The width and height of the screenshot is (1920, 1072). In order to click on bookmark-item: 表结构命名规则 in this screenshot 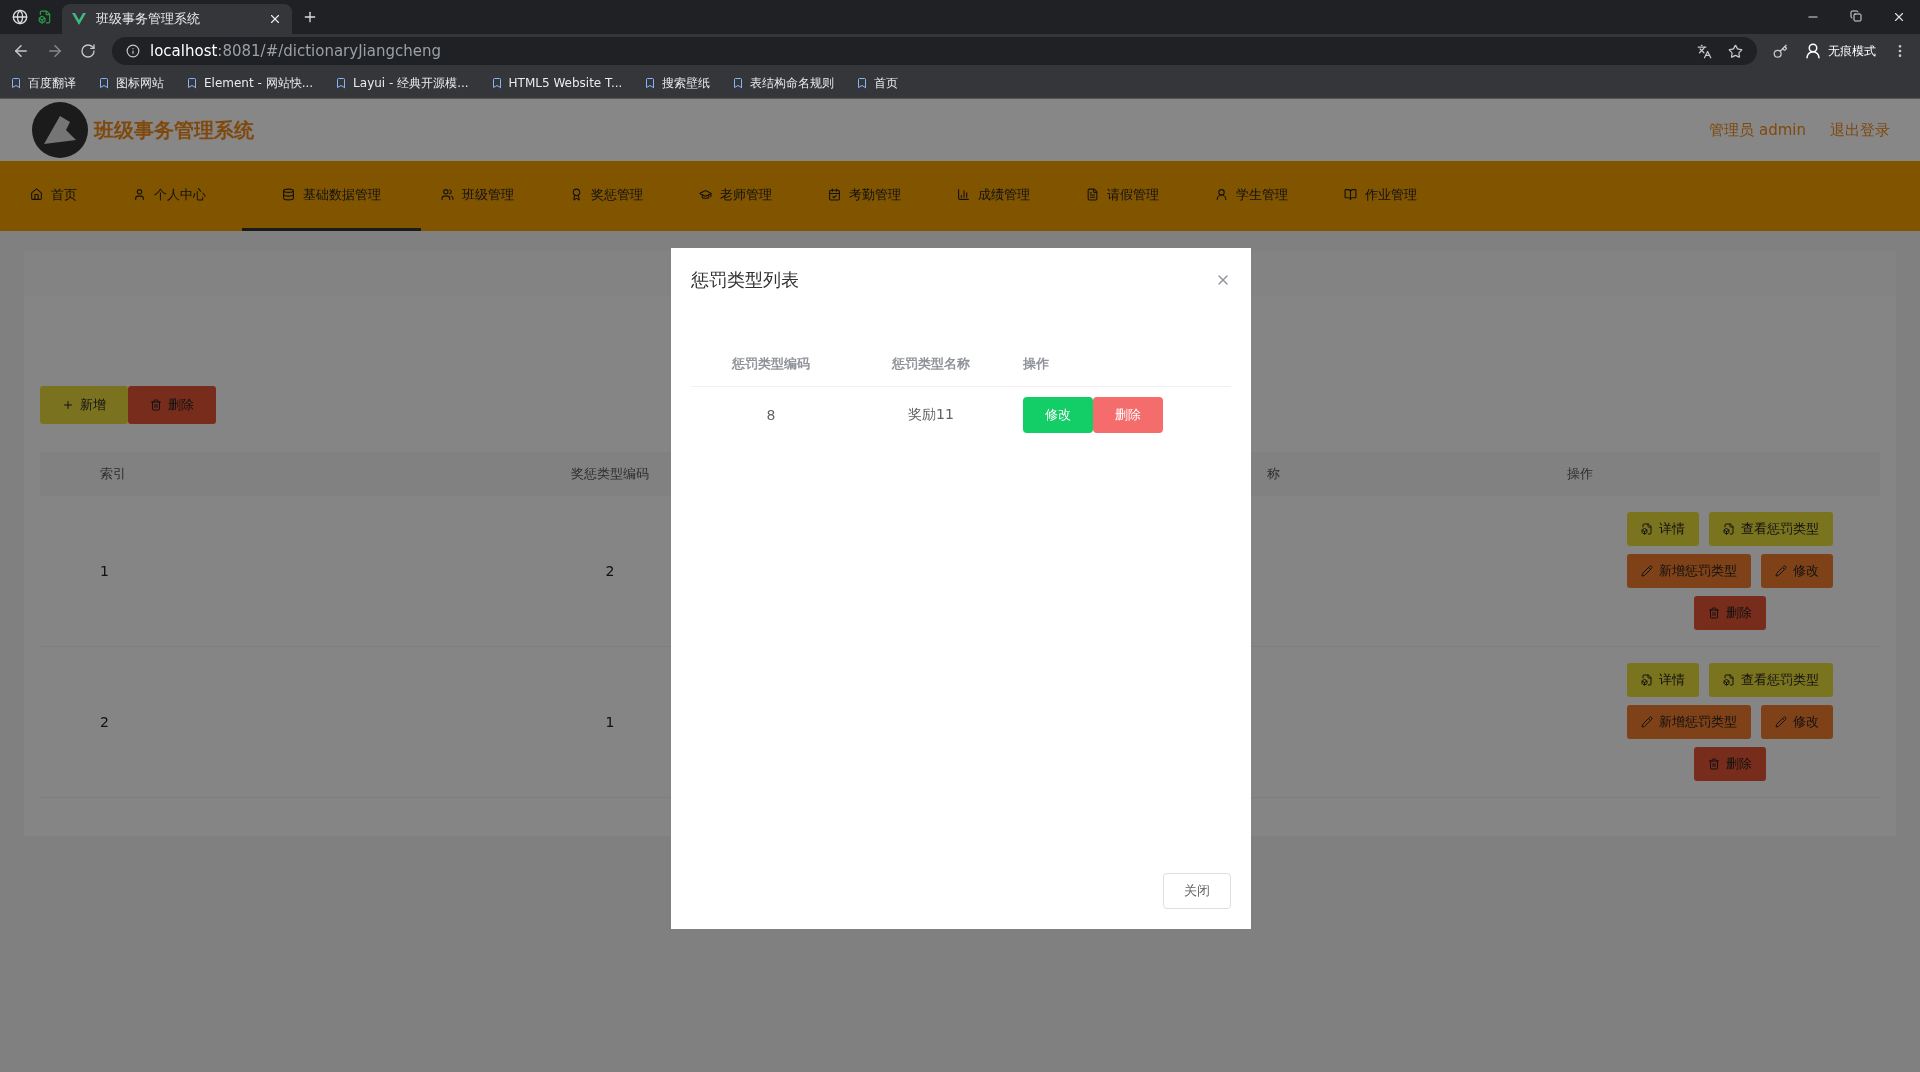, I will do `click(783, 83)`.